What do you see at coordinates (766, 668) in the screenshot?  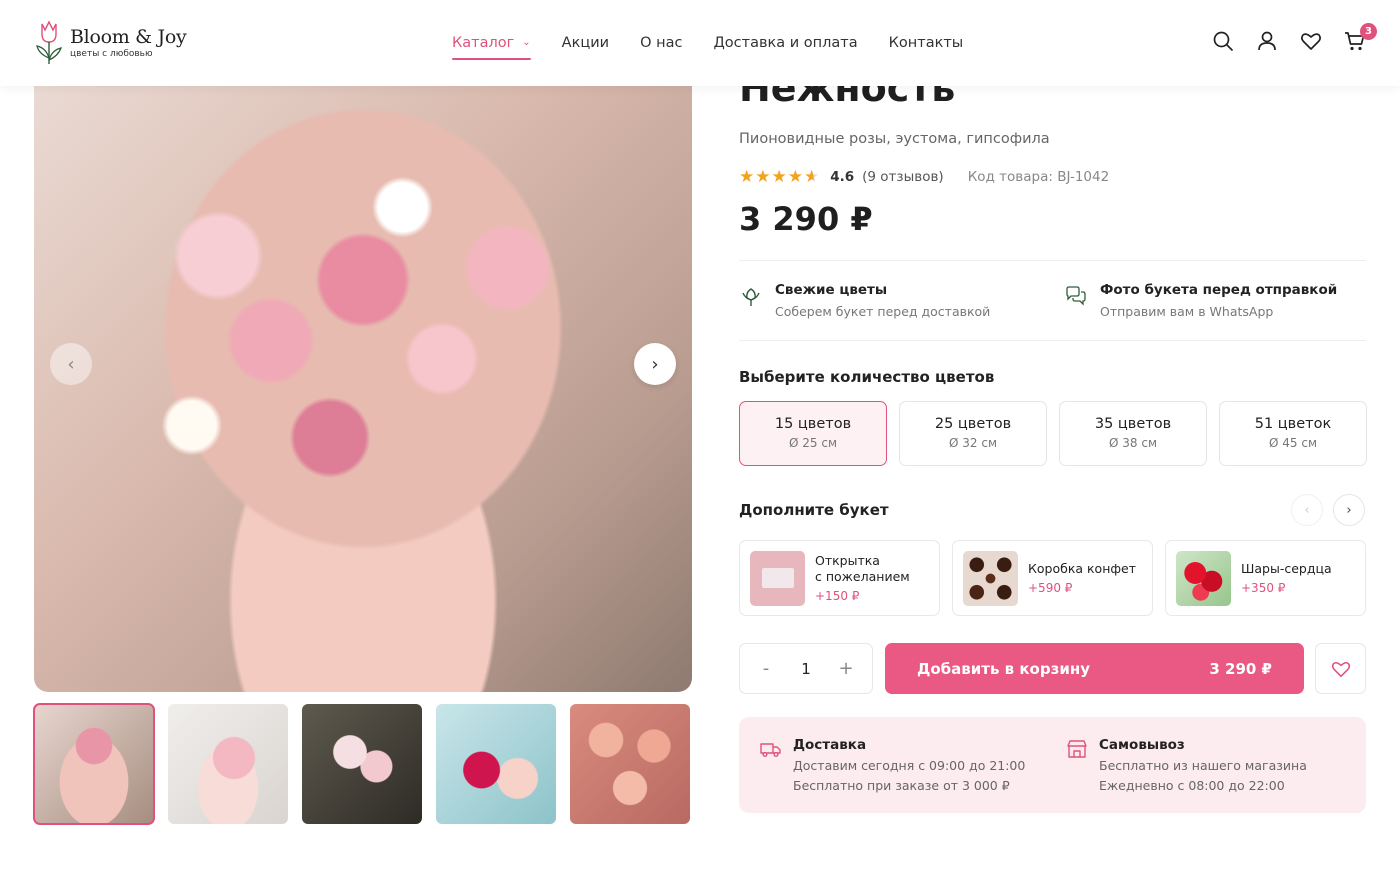 I see `decrease-button: -` at bounding box center [766, 668].